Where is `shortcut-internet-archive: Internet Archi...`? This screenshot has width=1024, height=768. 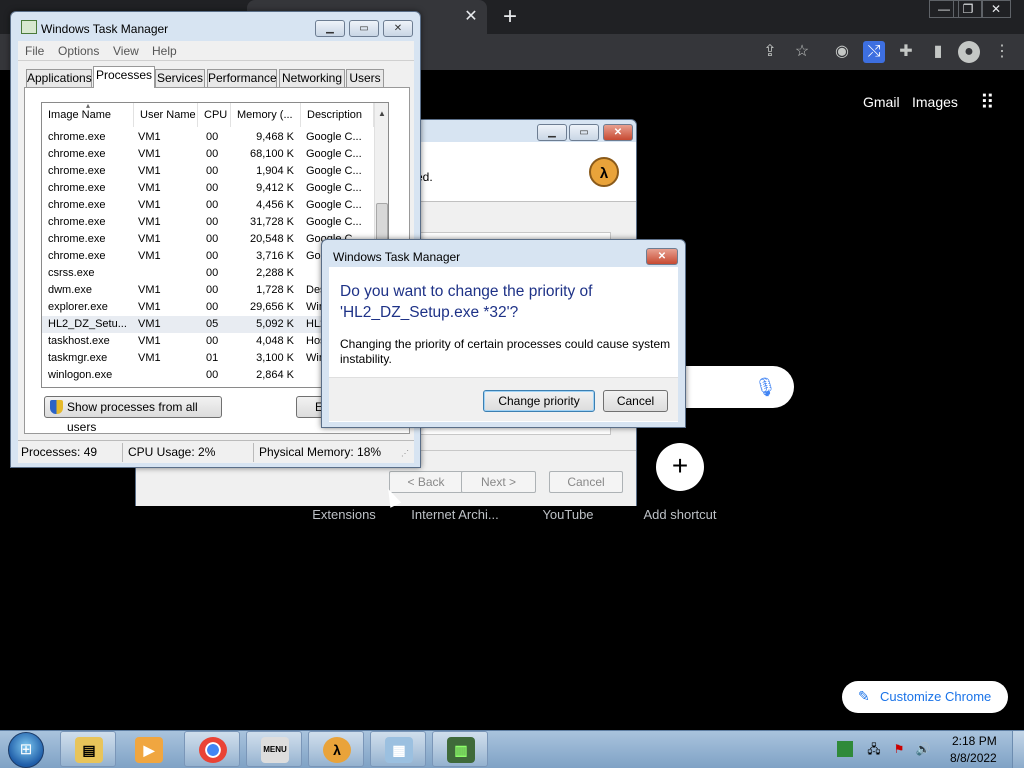
shortcut-internet-archive: Internet Archi... is located at coordinates (455, 514).